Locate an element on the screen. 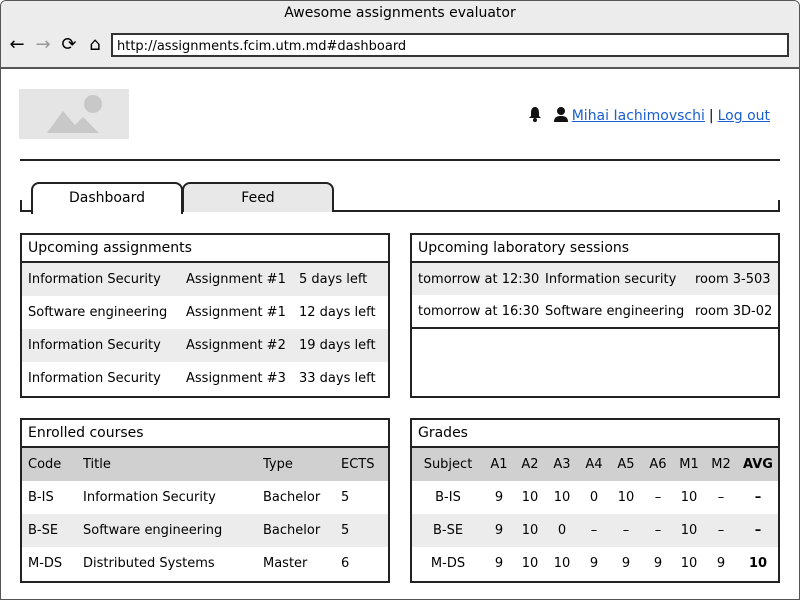 The width and height of the screenshot is (800, 600). subject-cell: Software engineering is located at coordinates (98, 312).